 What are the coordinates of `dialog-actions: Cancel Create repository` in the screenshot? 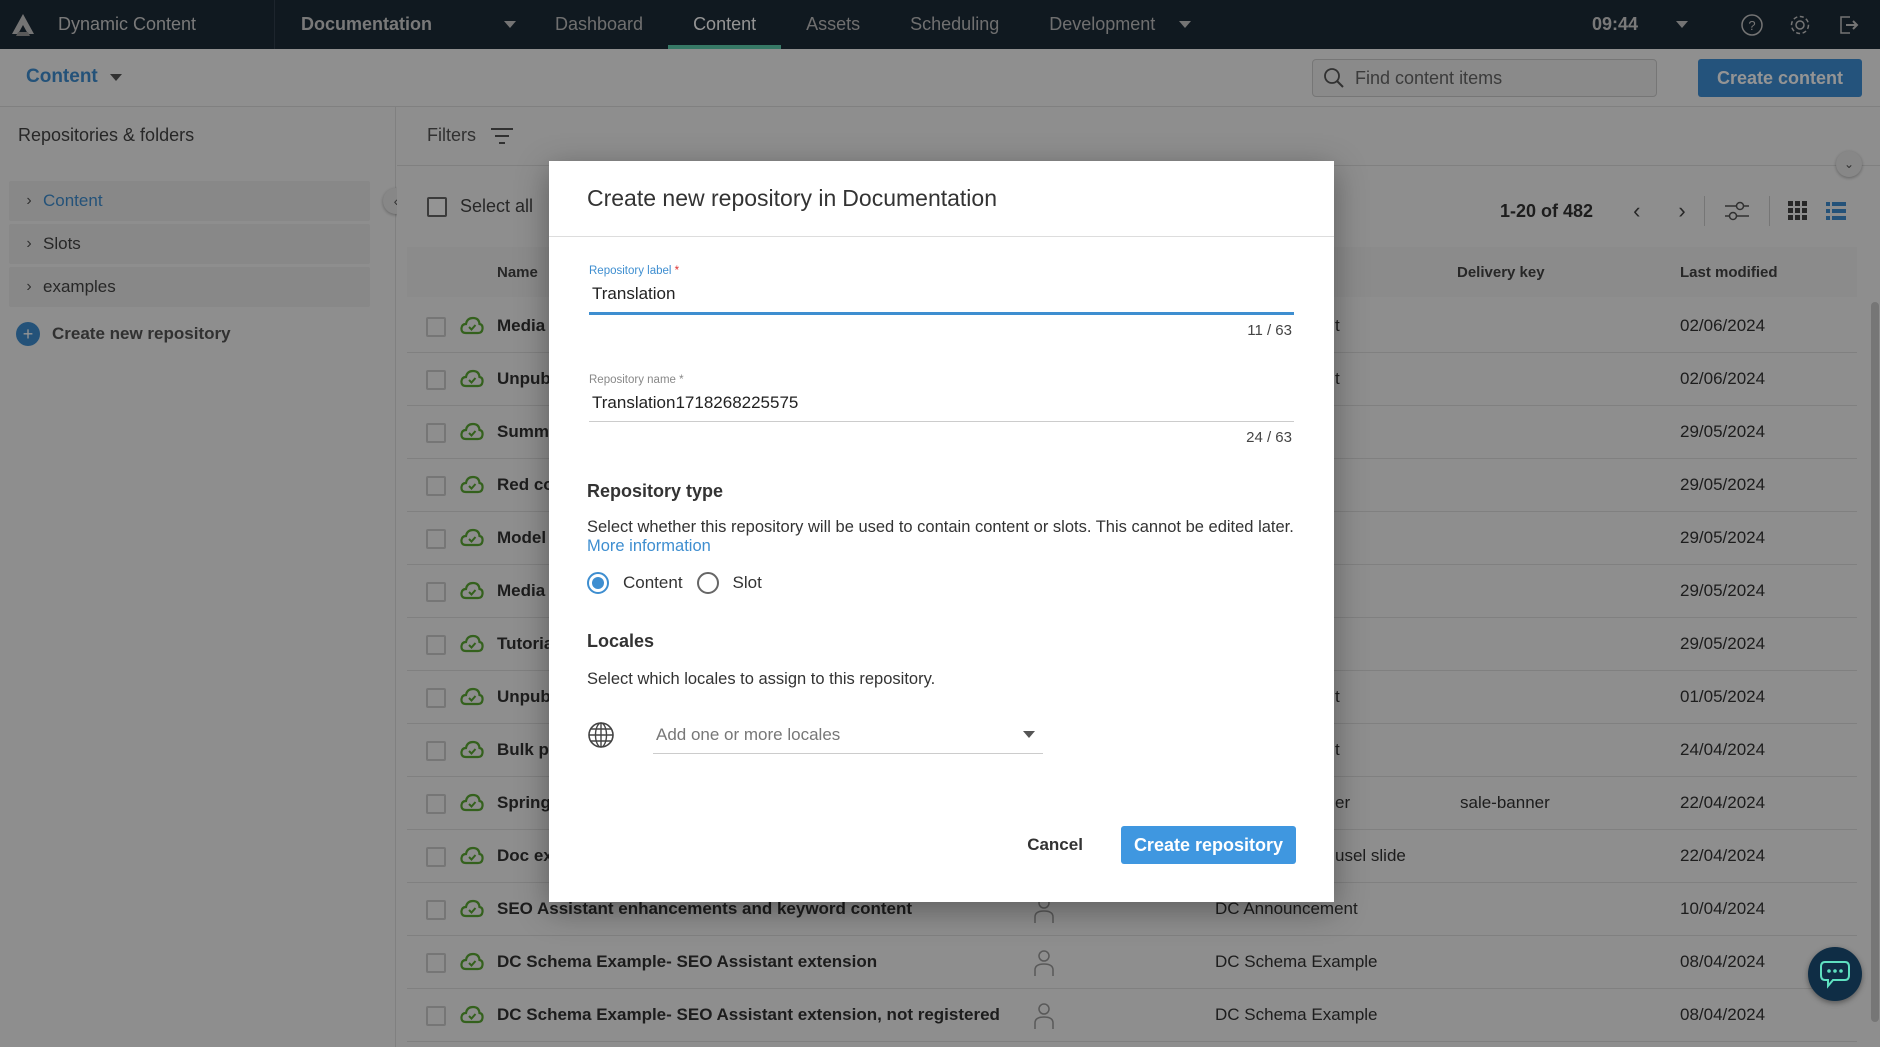 It's located at (1161, 845).